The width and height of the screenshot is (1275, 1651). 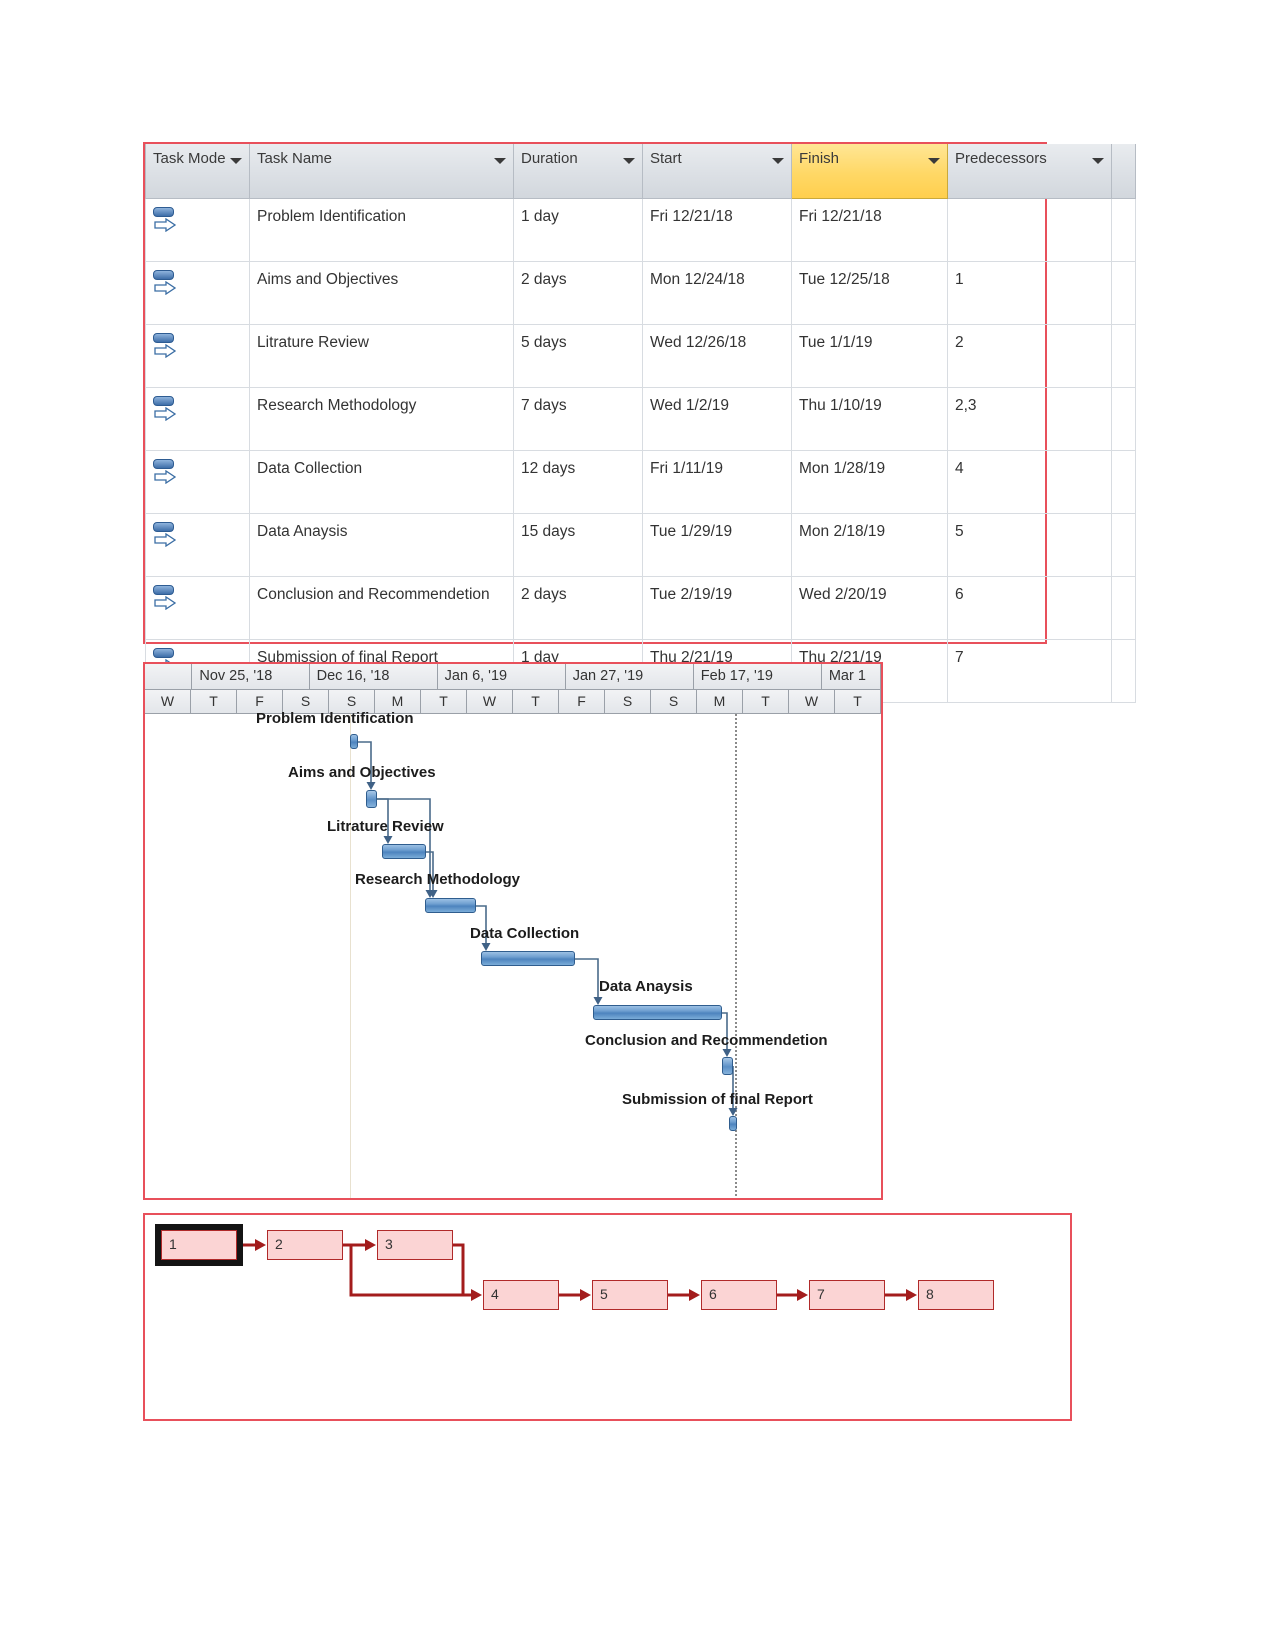 I want to click on network-node: 6, so click(x=739, y=1295).